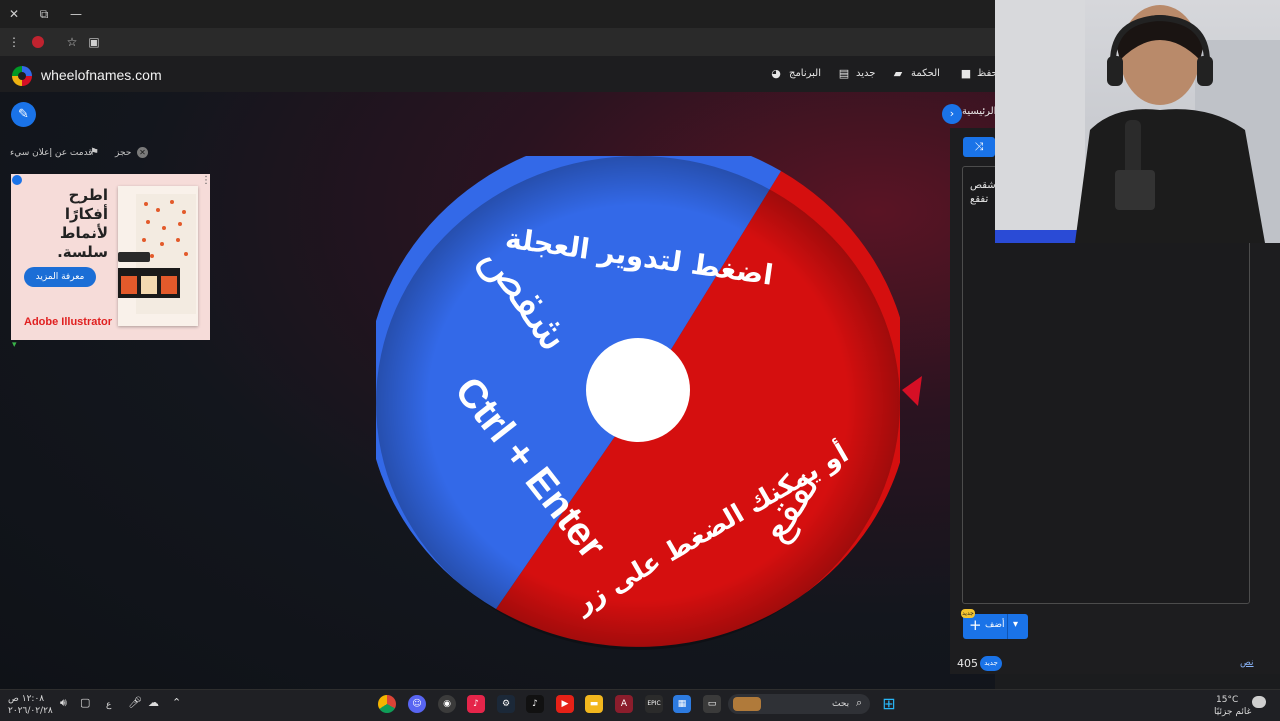  I want to click on ad-chocolate-art, so click(157, 254).